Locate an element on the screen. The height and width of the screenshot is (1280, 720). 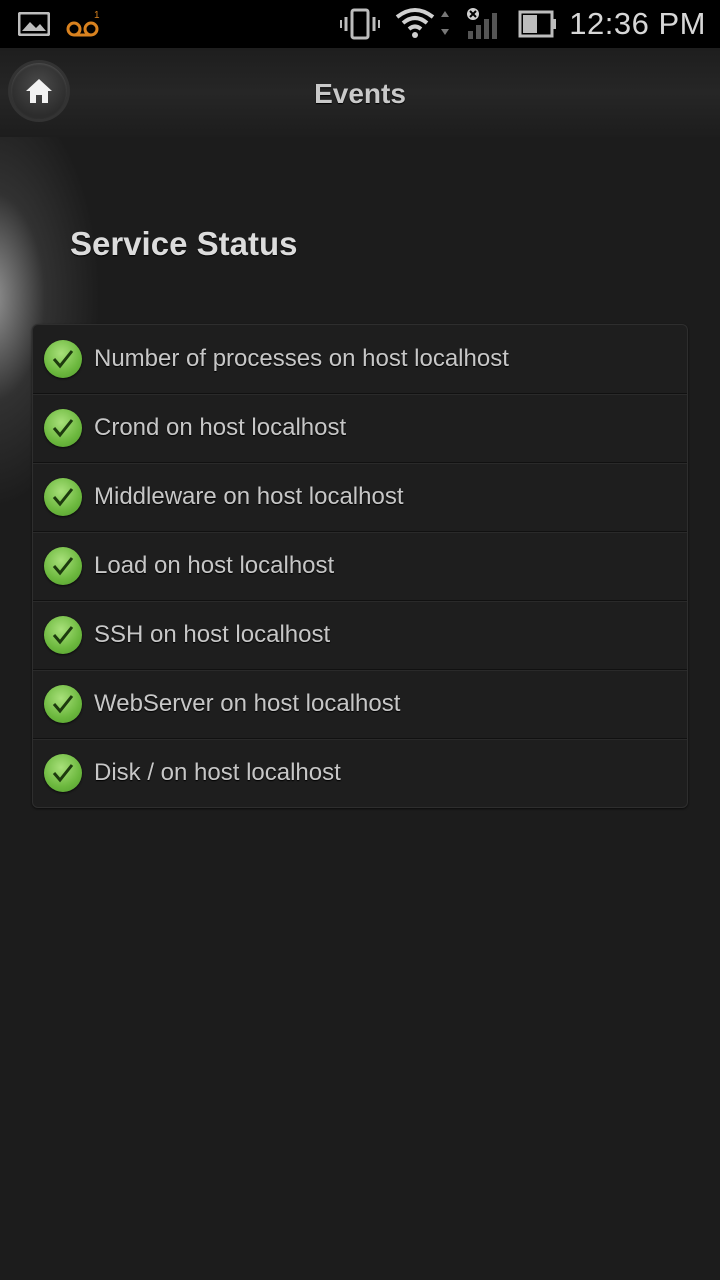
status-bar: 1 12:36 PM is located at coordinates (360, 24).